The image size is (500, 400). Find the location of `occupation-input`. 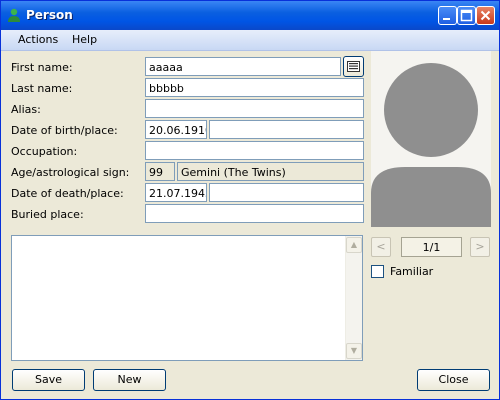

occupation-input is located at coordinates (254, 150).